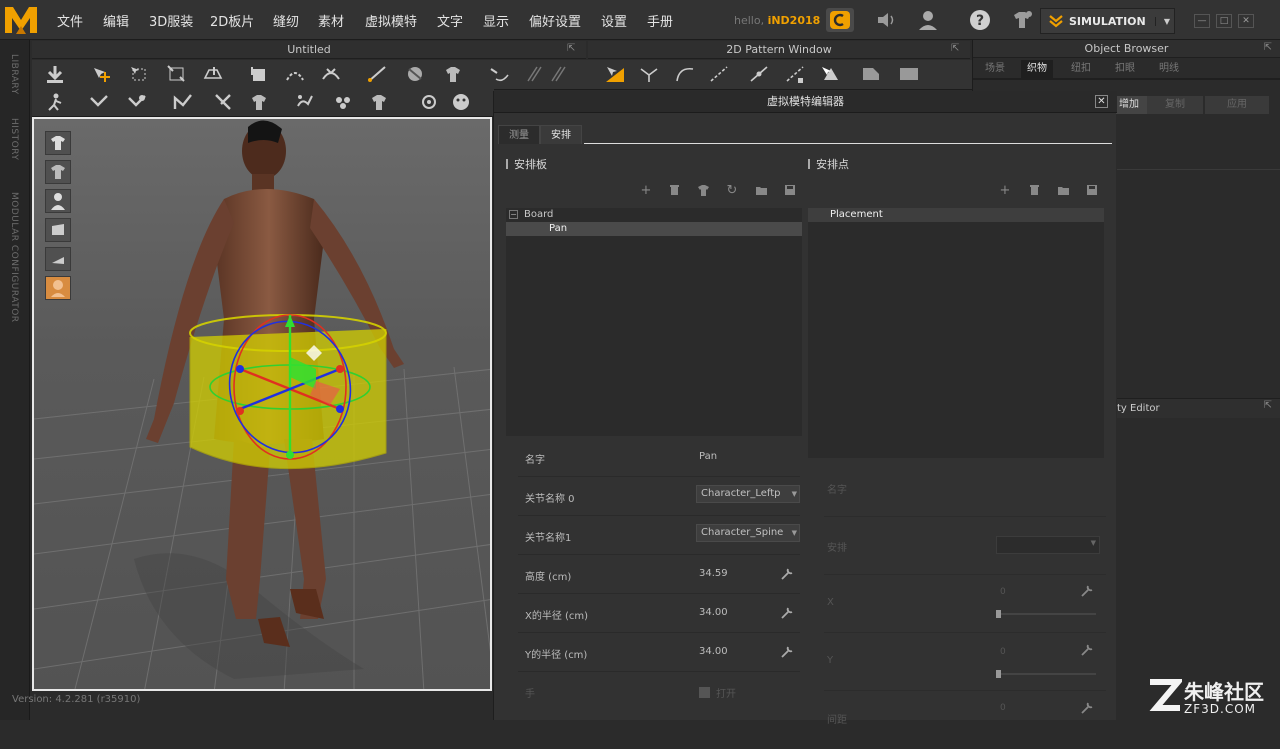  I want to click on tab-arrangement: 安排, so click(561, 134).